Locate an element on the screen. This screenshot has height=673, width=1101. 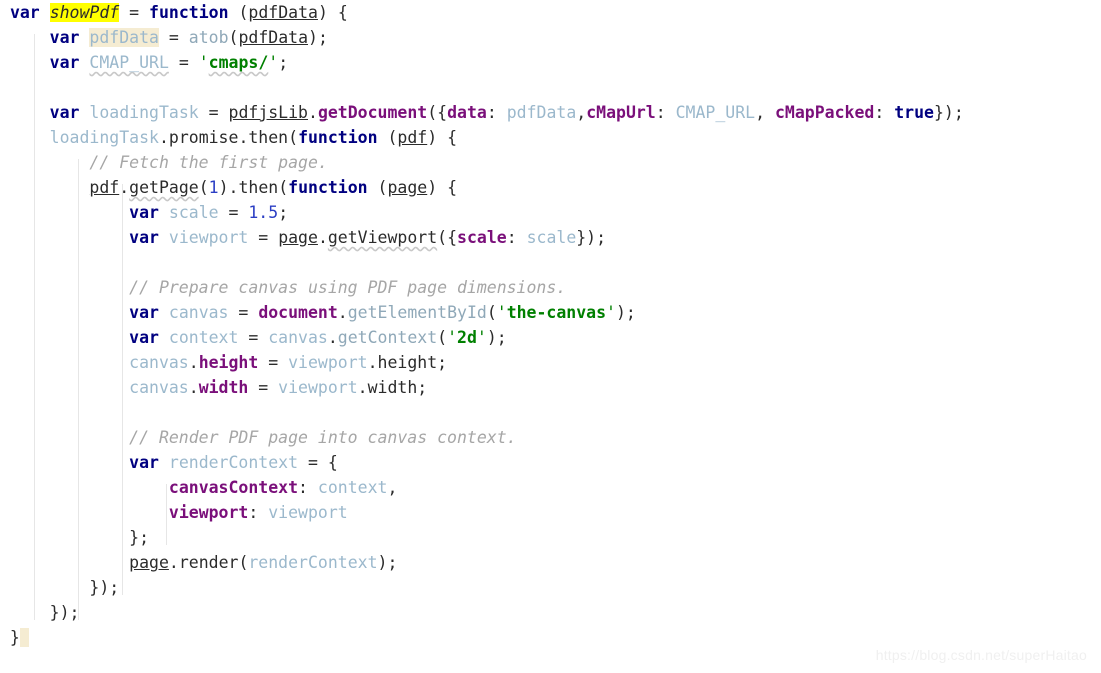
token-number-1: 1 is located at coordinates (213, 187).